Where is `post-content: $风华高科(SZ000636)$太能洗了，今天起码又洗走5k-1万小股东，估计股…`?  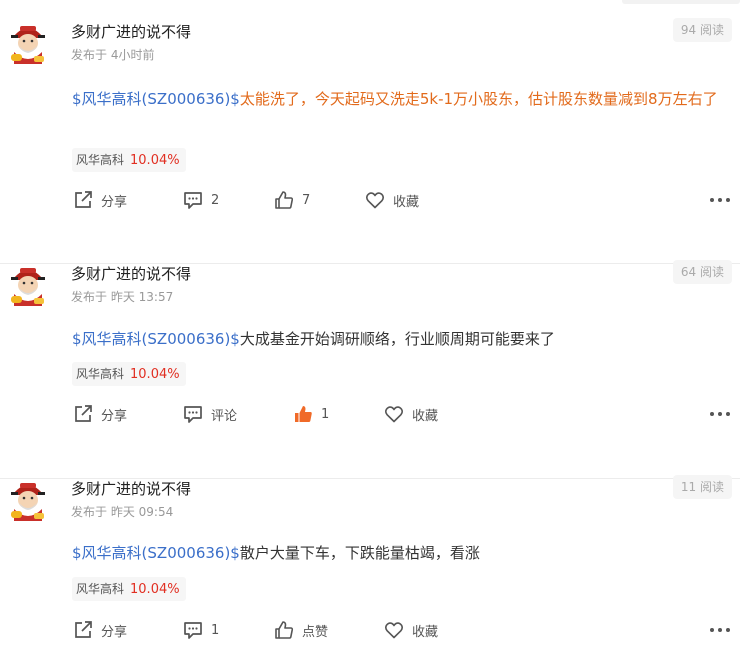
post-content: $风华高科(SZ000636)$太能洗了，今天起码又洗走5k-1万小股东，估计股… is located at coordinates (407, 99).